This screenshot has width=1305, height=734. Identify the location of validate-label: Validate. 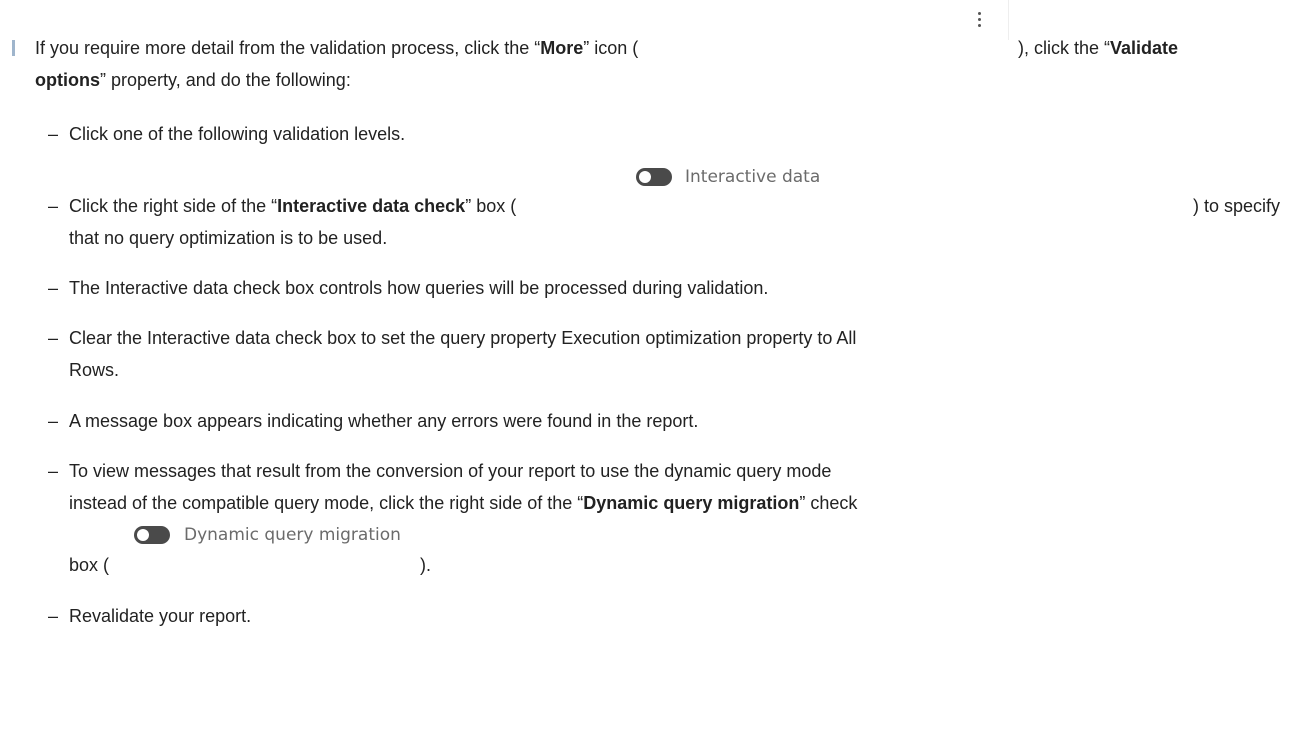
(1144, 48).